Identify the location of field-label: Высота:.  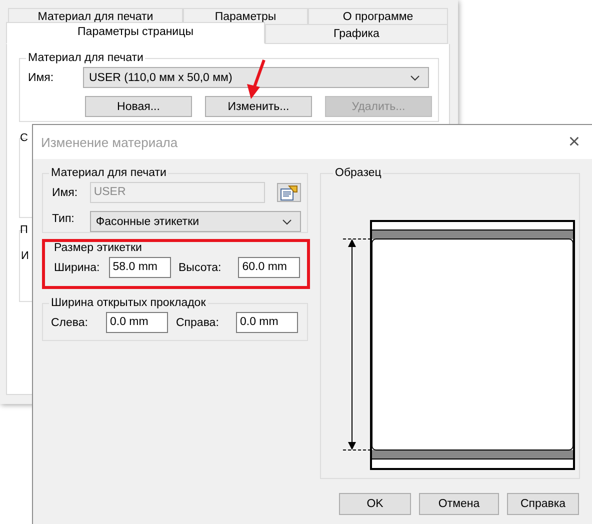
(200, 268).